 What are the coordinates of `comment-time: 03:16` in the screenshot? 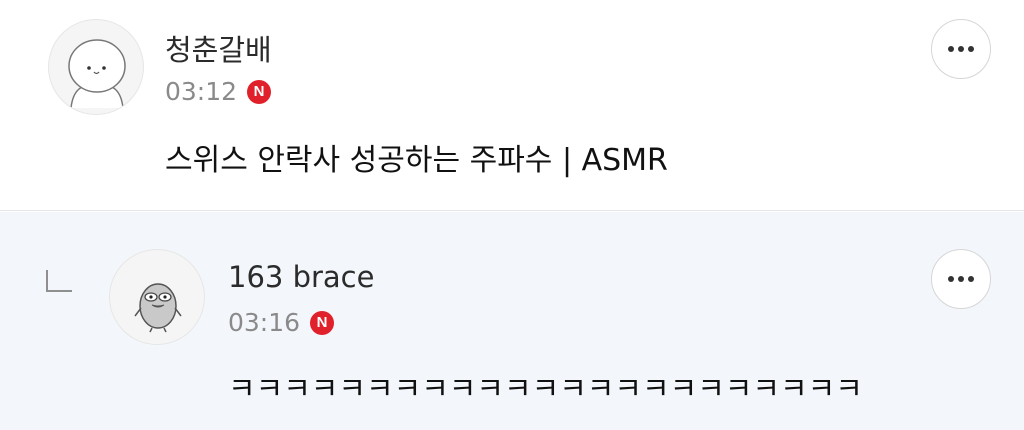 It's located at (264, 322).